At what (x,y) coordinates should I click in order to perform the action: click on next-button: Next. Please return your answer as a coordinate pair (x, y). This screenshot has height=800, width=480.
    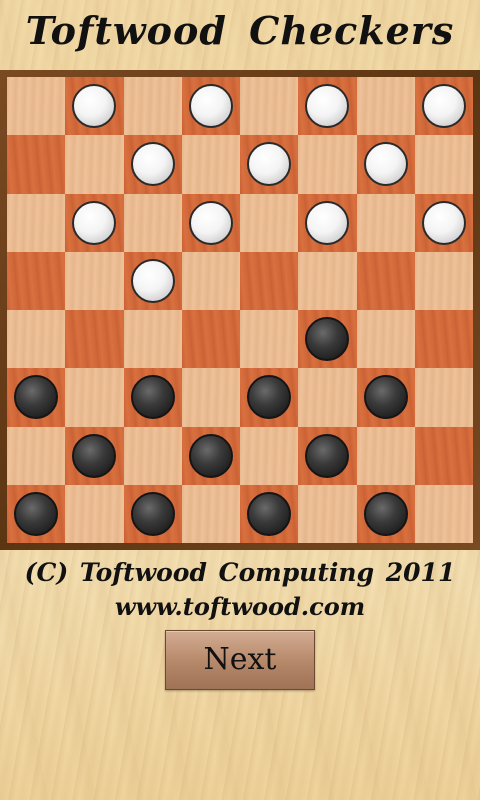
    Looking at the image, I should click on (240, 660).